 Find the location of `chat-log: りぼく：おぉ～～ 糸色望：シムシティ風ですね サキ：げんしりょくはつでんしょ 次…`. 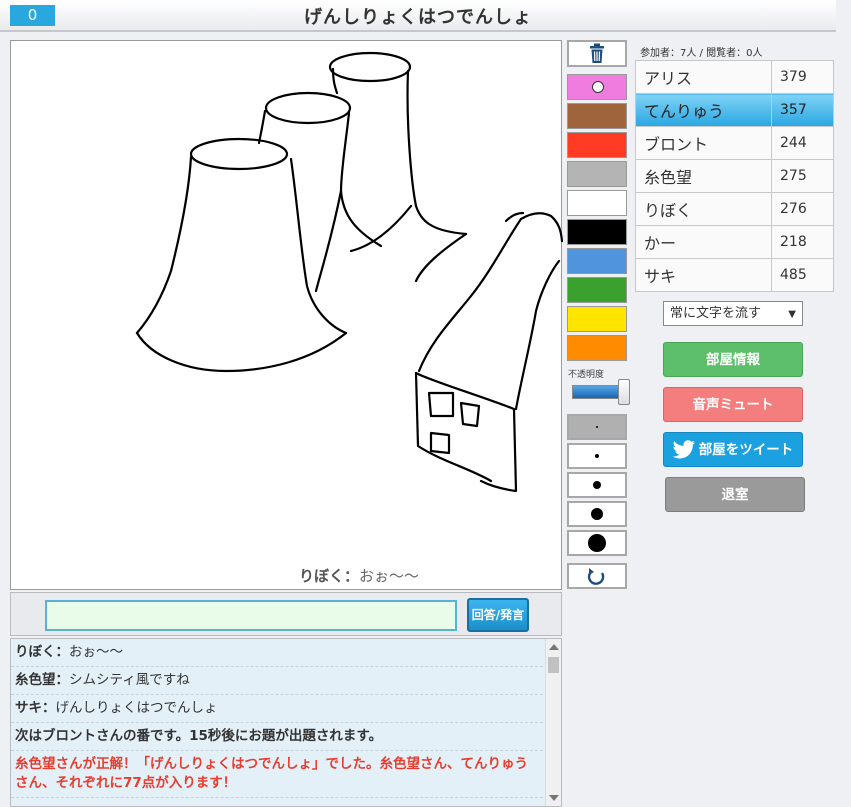

chat-log: りぼく：おぉ～～ 糸色望：シムシティ風ですね サキ：げんしりょくはつでんしょ 次… is located at coordinates (286, 722).